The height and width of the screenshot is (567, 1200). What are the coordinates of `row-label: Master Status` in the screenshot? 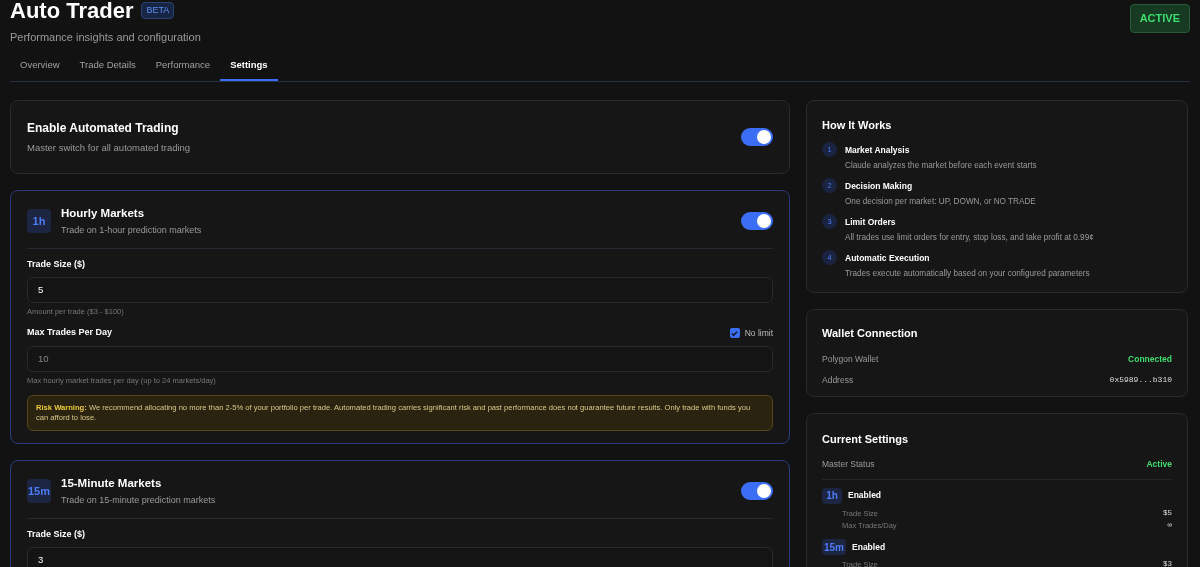 It's located at (848, 464).